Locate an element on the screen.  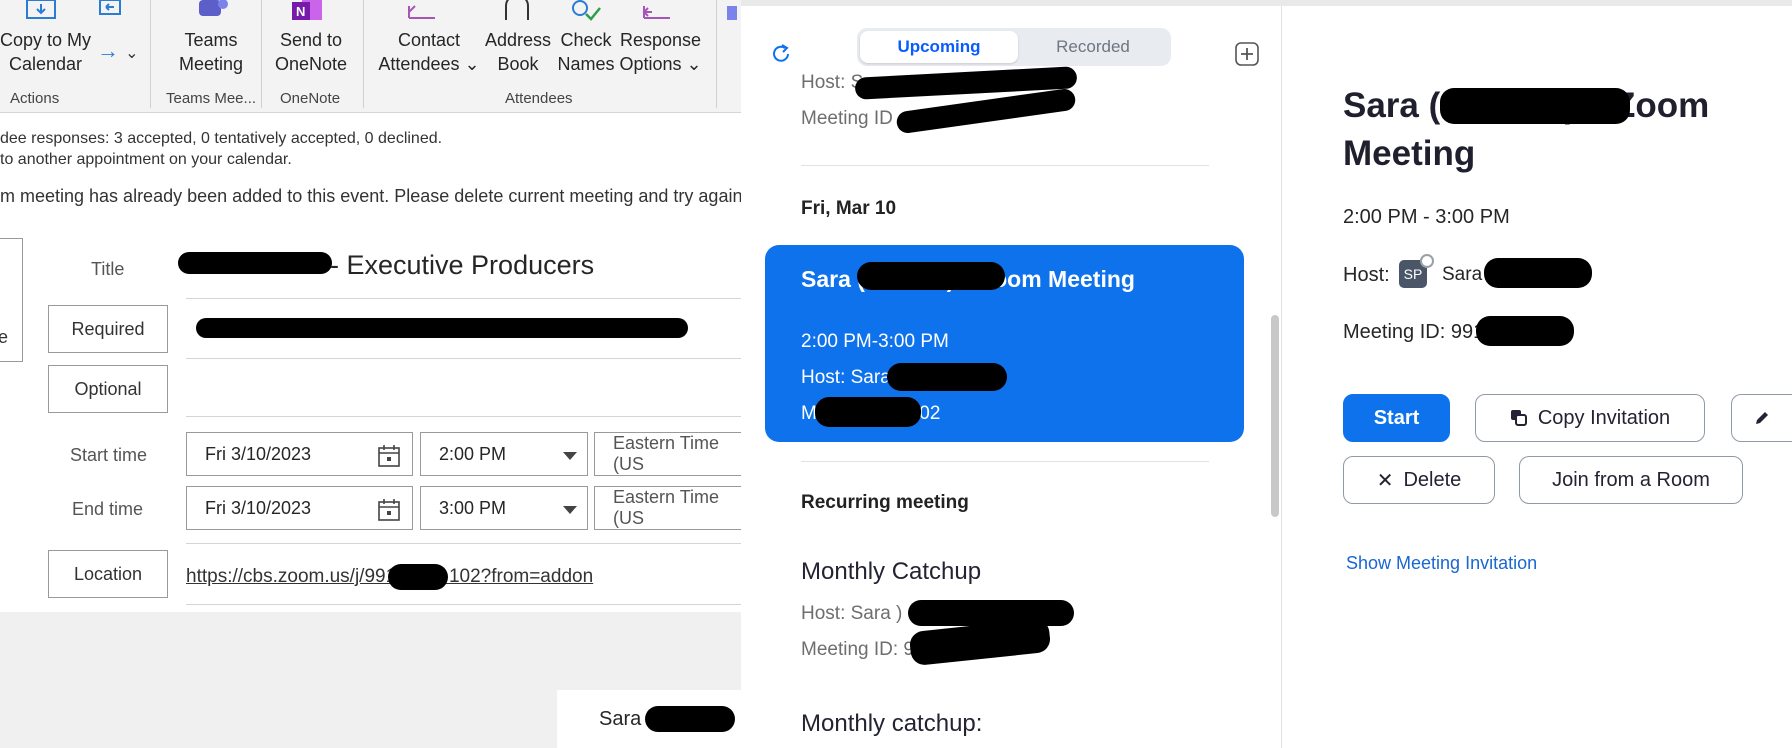
date-header: Fri, Mar 10 is located at coordinates (849, 208).